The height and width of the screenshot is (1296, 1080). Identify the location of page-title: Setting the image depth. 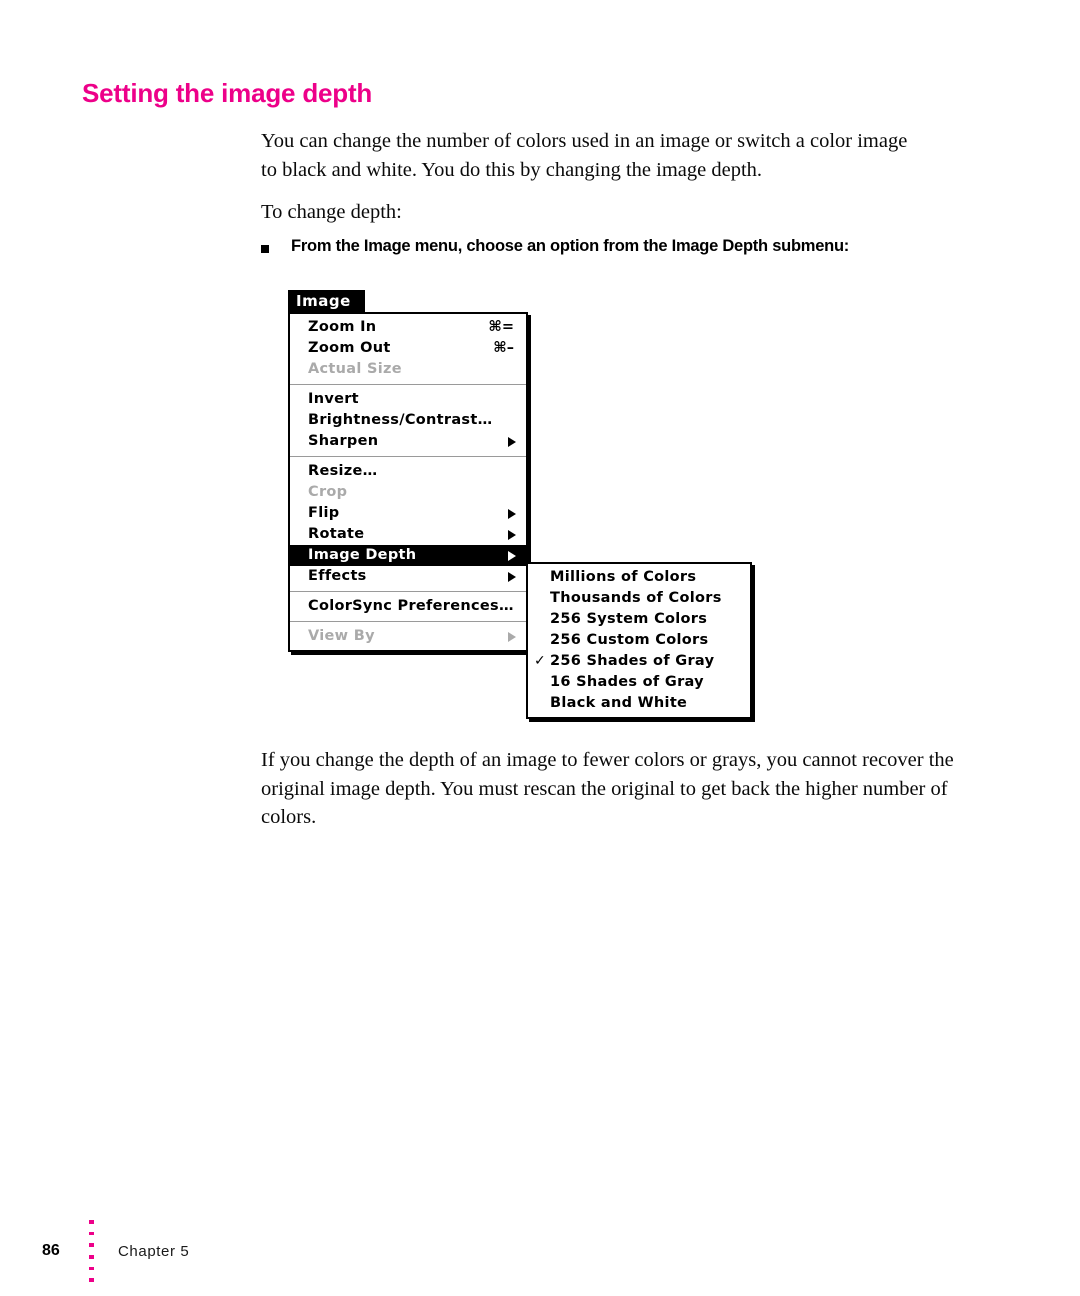
(227, 93).